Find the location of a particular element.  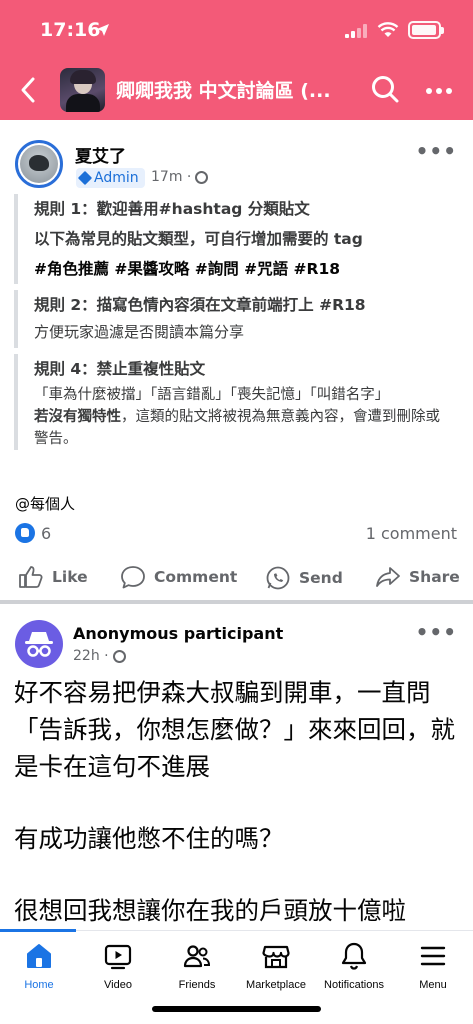

tab-menu: Menu is located at coordinates (430, 966).